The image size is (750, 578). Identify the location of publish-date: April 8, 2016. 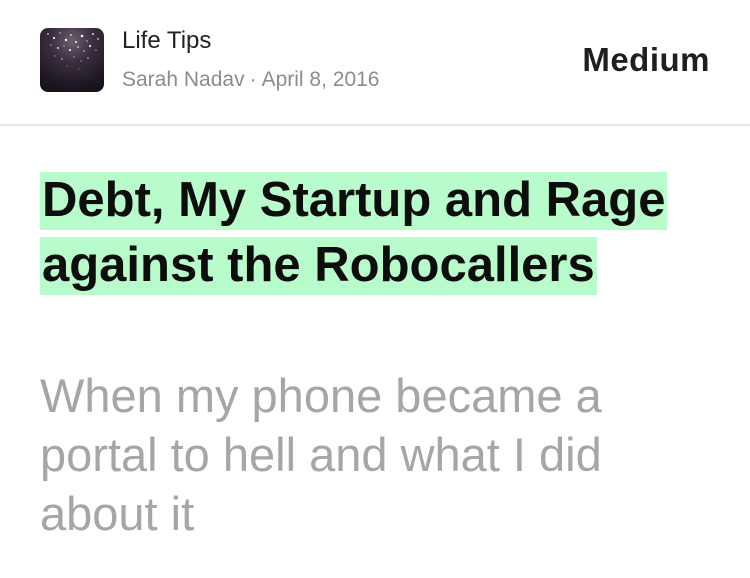
(320, 79).